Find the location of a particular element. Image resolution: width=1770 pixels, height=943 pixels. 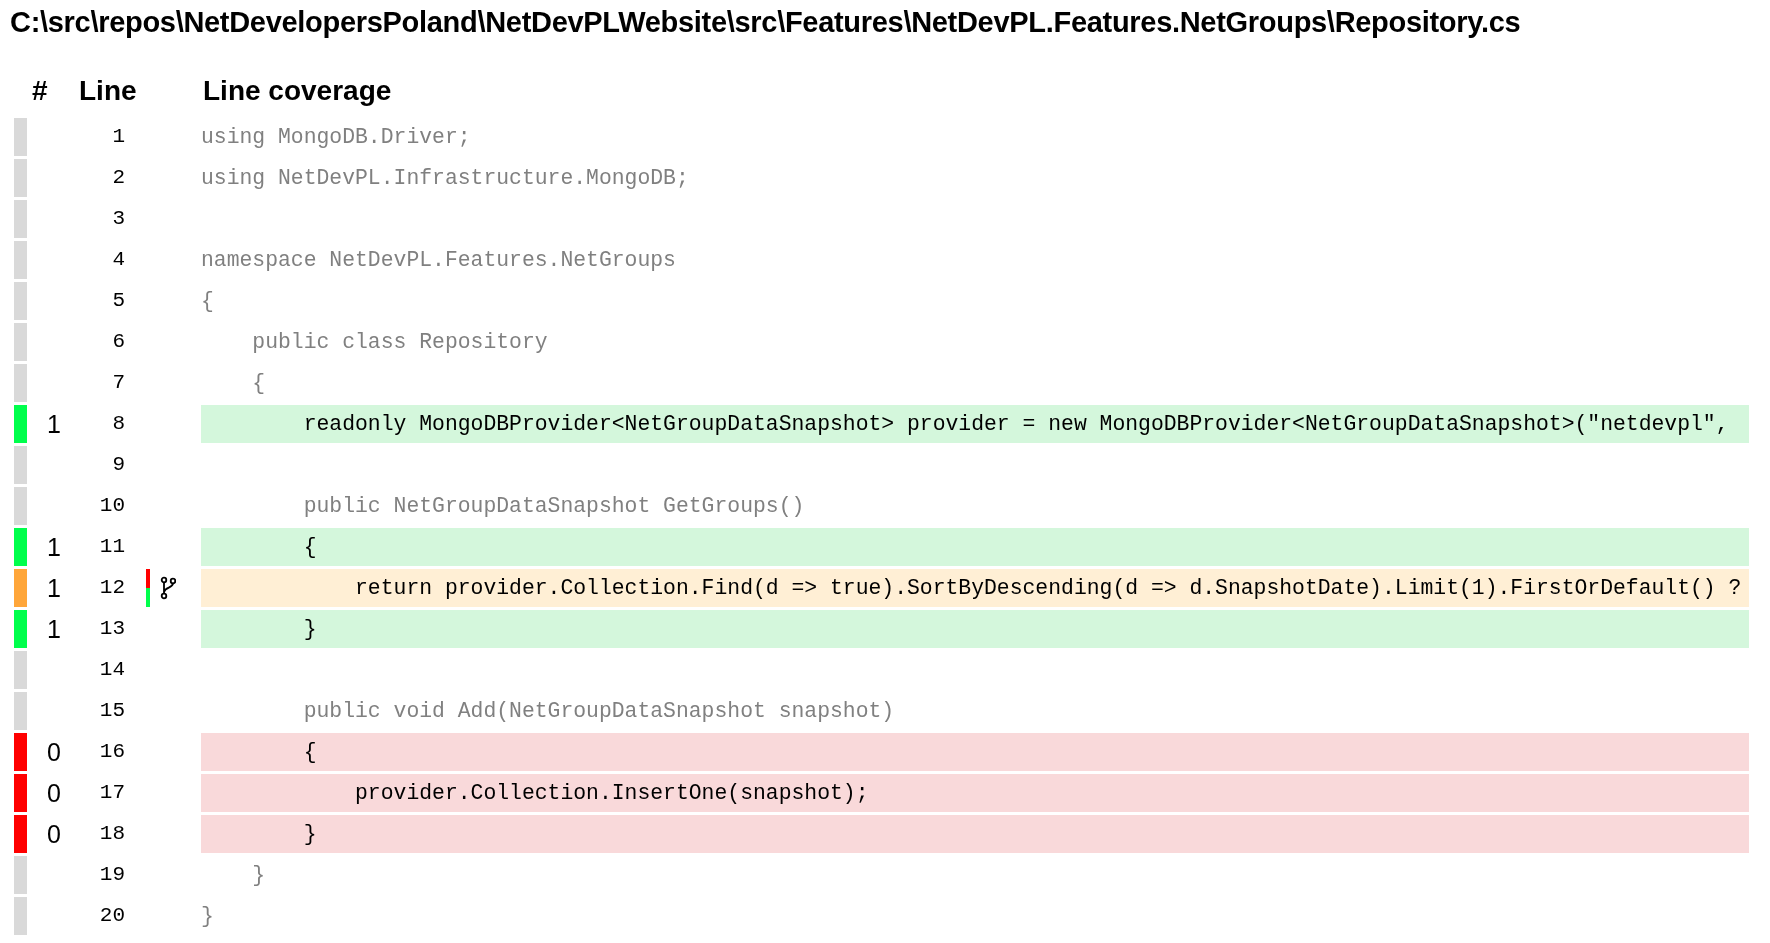

column-header: Line coverage is located at coordinates (297, 91).